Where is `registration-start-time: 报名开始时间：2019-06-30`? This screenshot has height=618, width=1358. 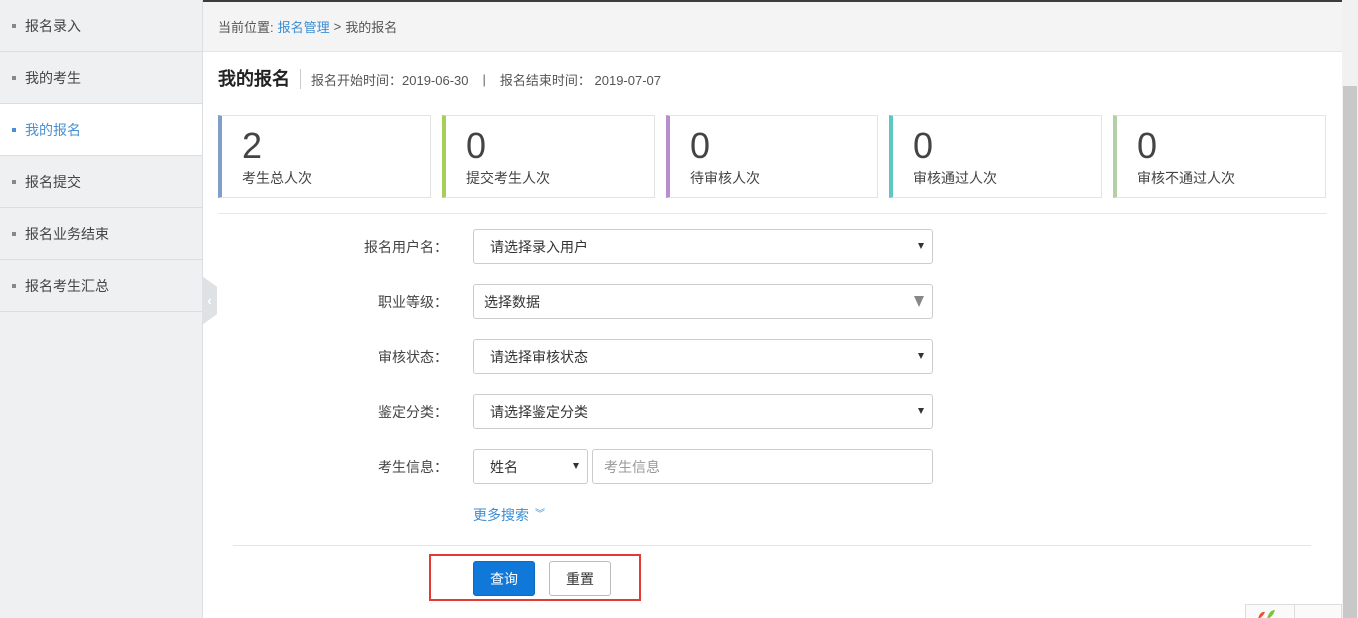 registration-start-time: 报名开始时间：2019-06-30 is located at coordinates (390, 80).